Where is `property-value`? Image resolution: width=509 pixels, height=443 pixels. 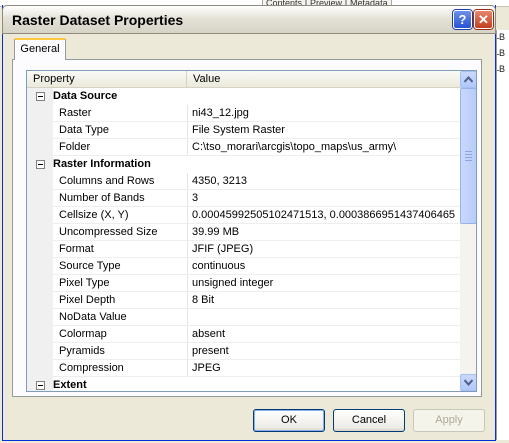
property-value is located at coordinates (326, 317).